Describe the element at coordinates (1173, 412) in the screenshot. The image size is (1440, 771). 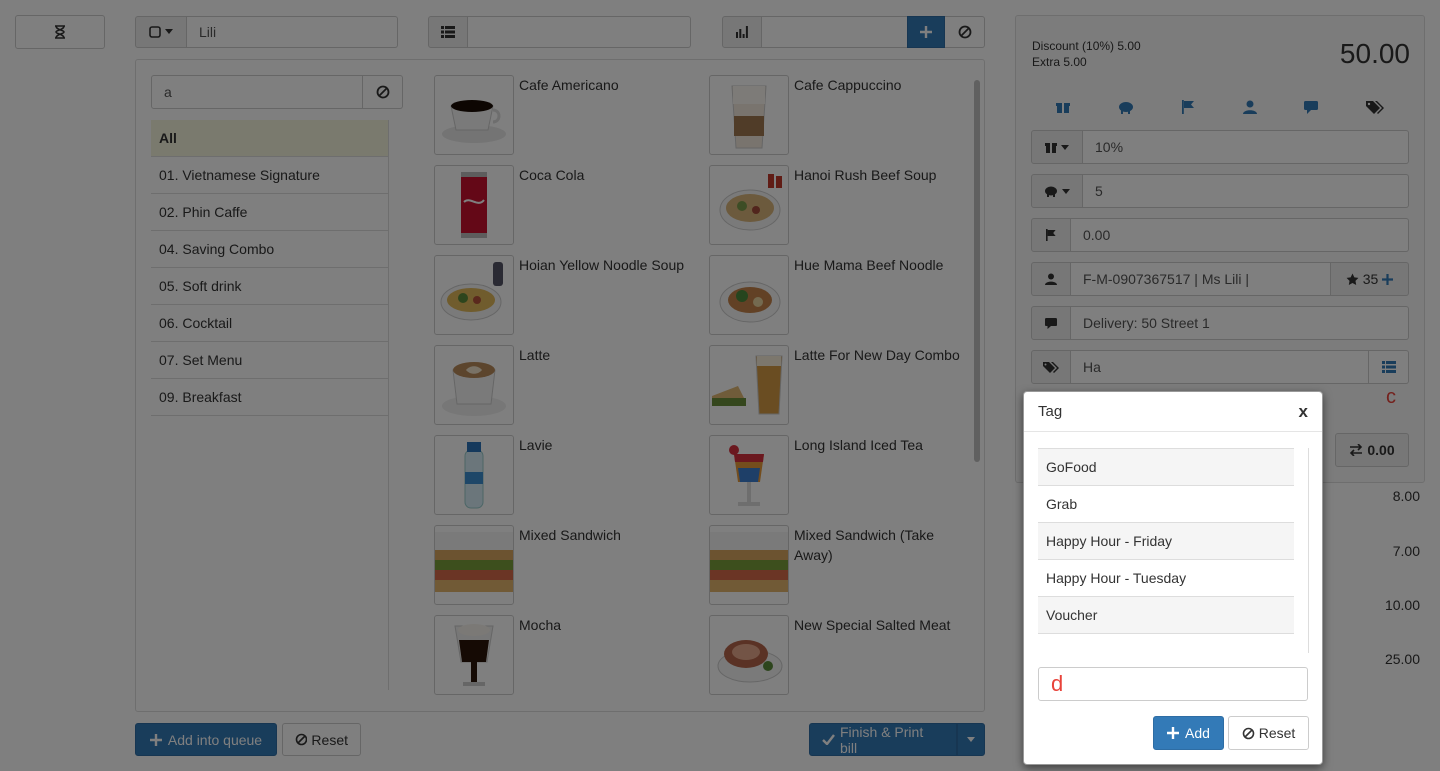
I see `modal-header: Tag x` at that location.